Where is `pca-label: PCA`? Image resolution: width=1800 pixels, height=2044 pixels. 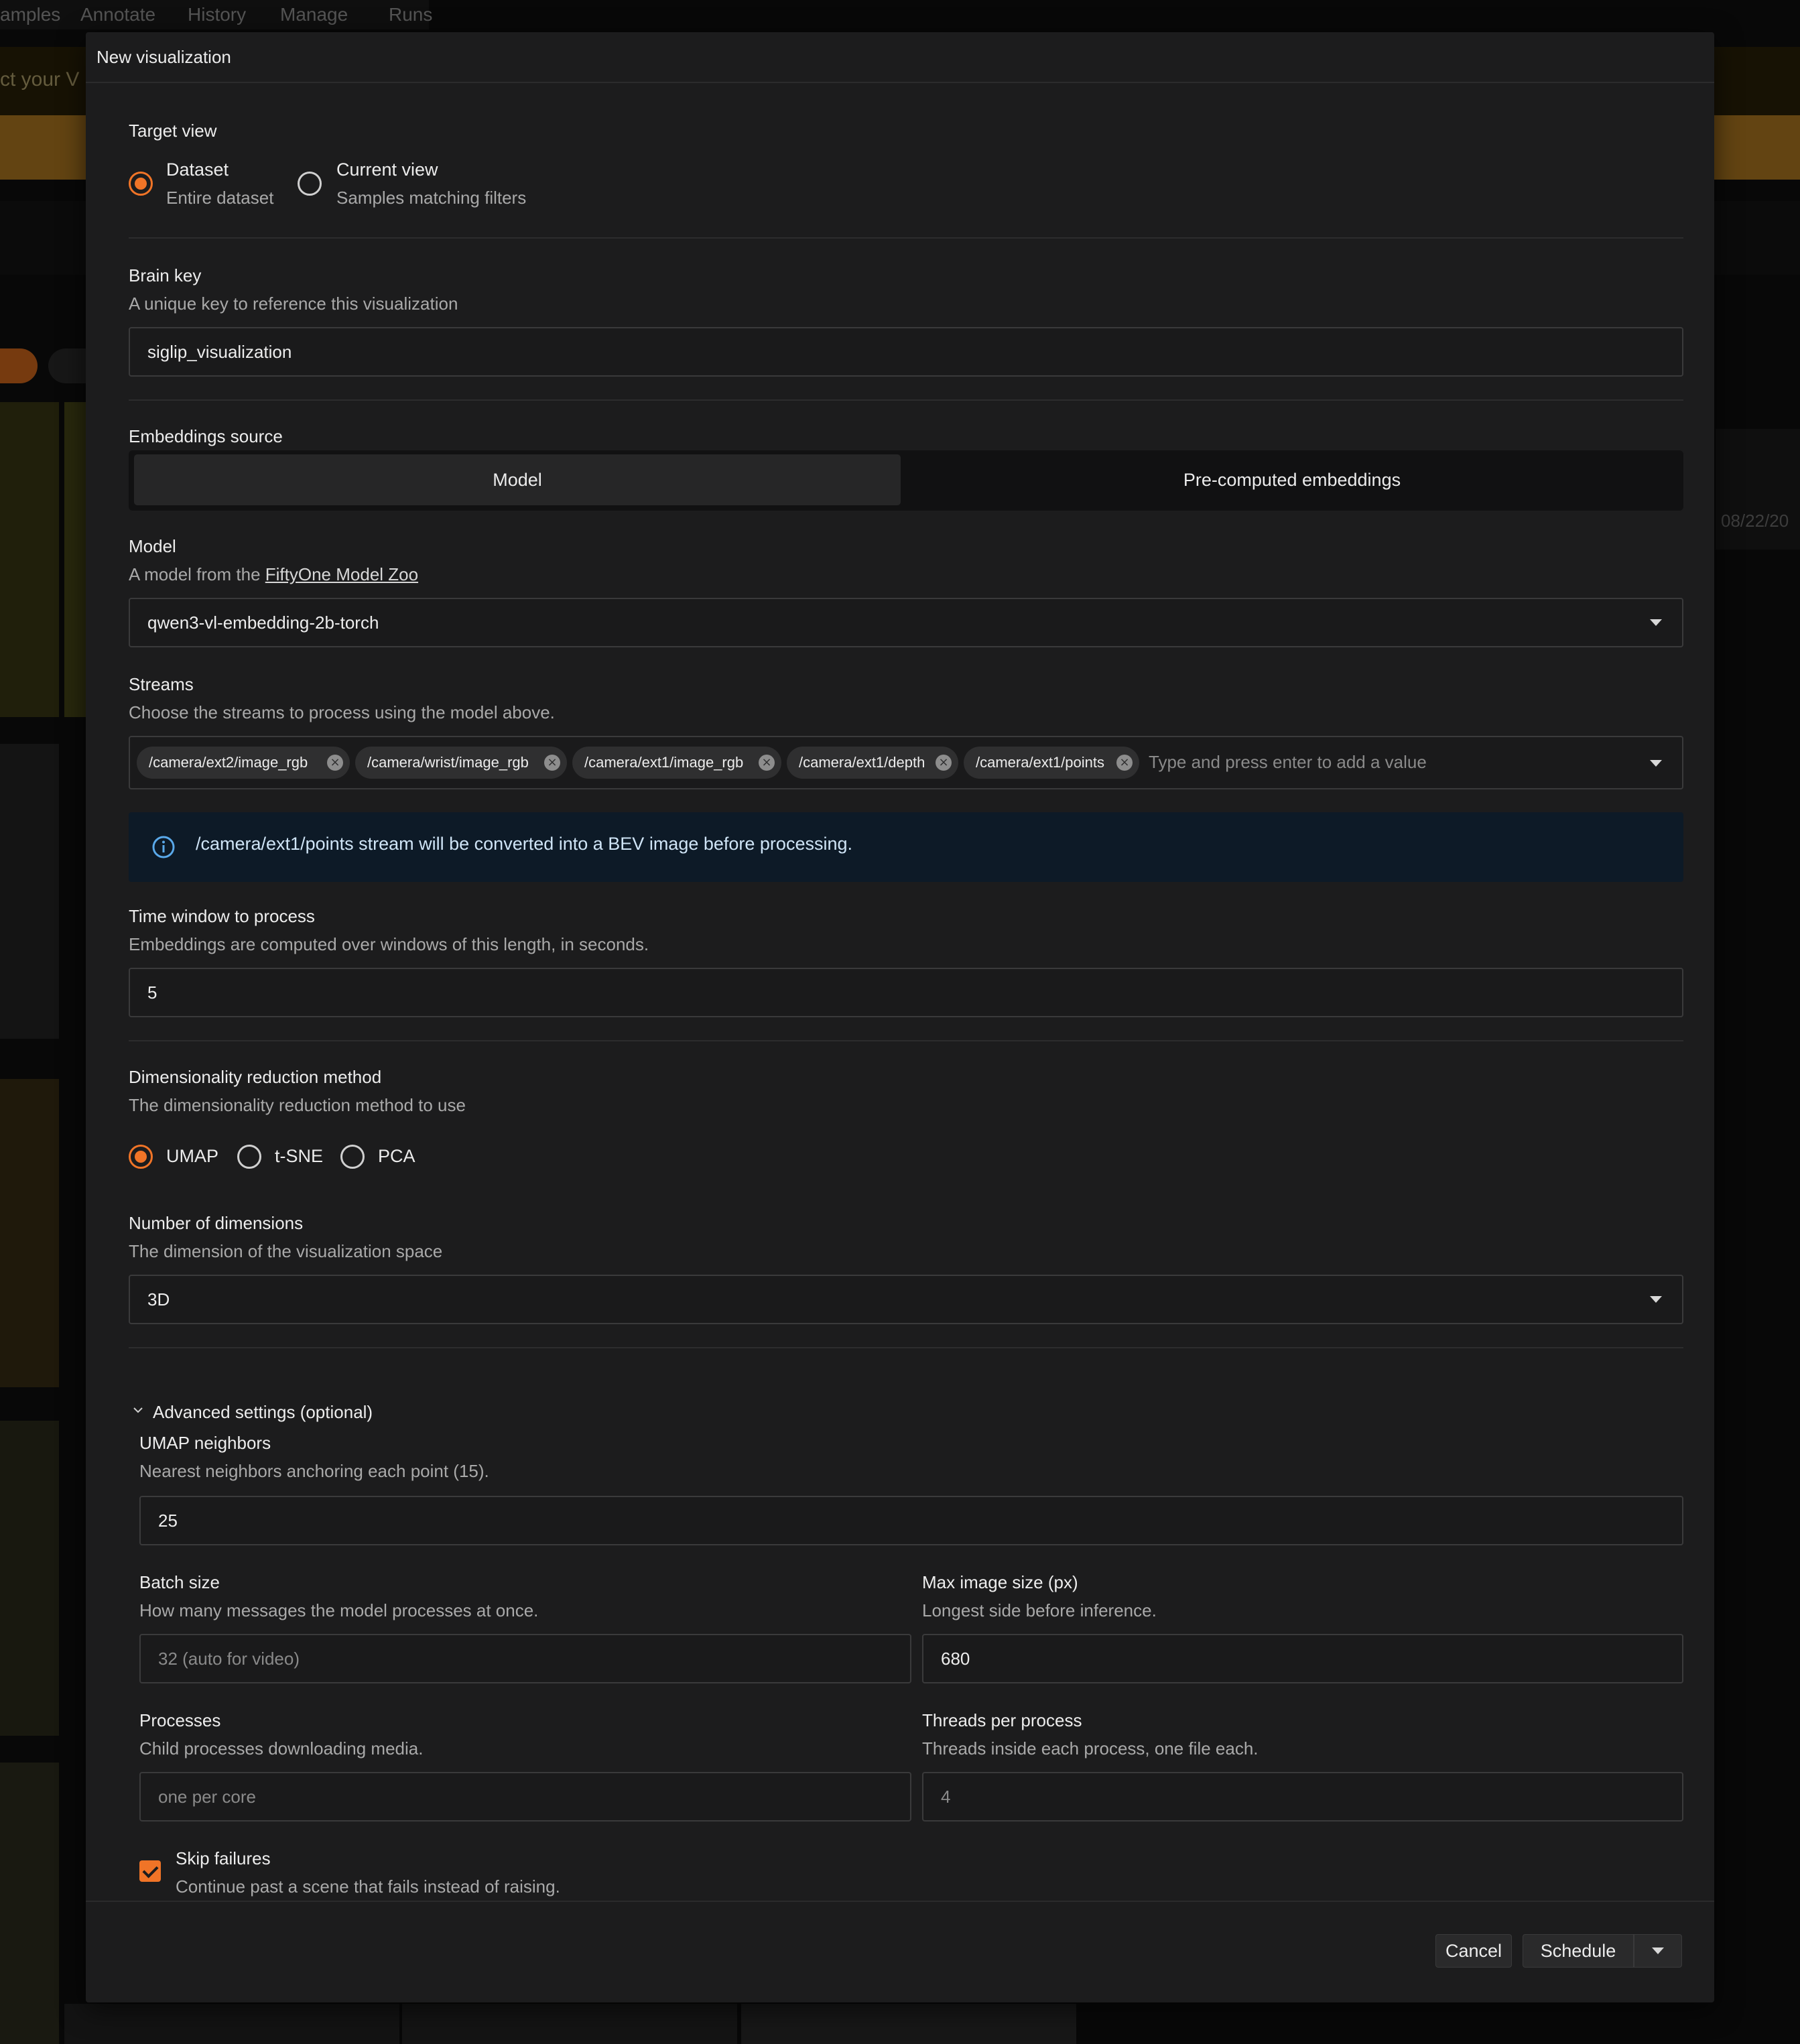 pca-label: PCA is located at coordinates (396, 1156).